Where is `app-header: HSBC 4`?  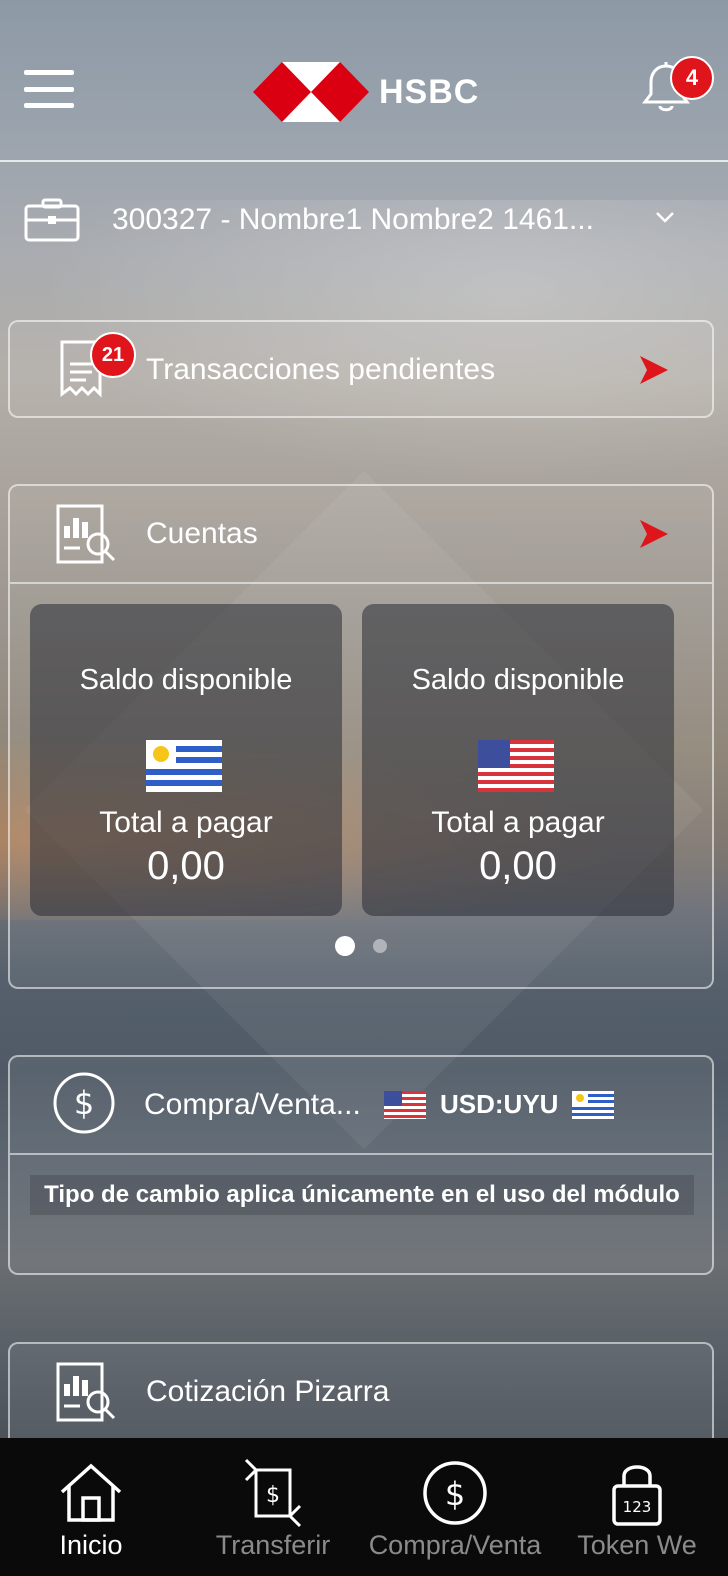
app-header: HSBC 4 is located at coordinates (364, 81).